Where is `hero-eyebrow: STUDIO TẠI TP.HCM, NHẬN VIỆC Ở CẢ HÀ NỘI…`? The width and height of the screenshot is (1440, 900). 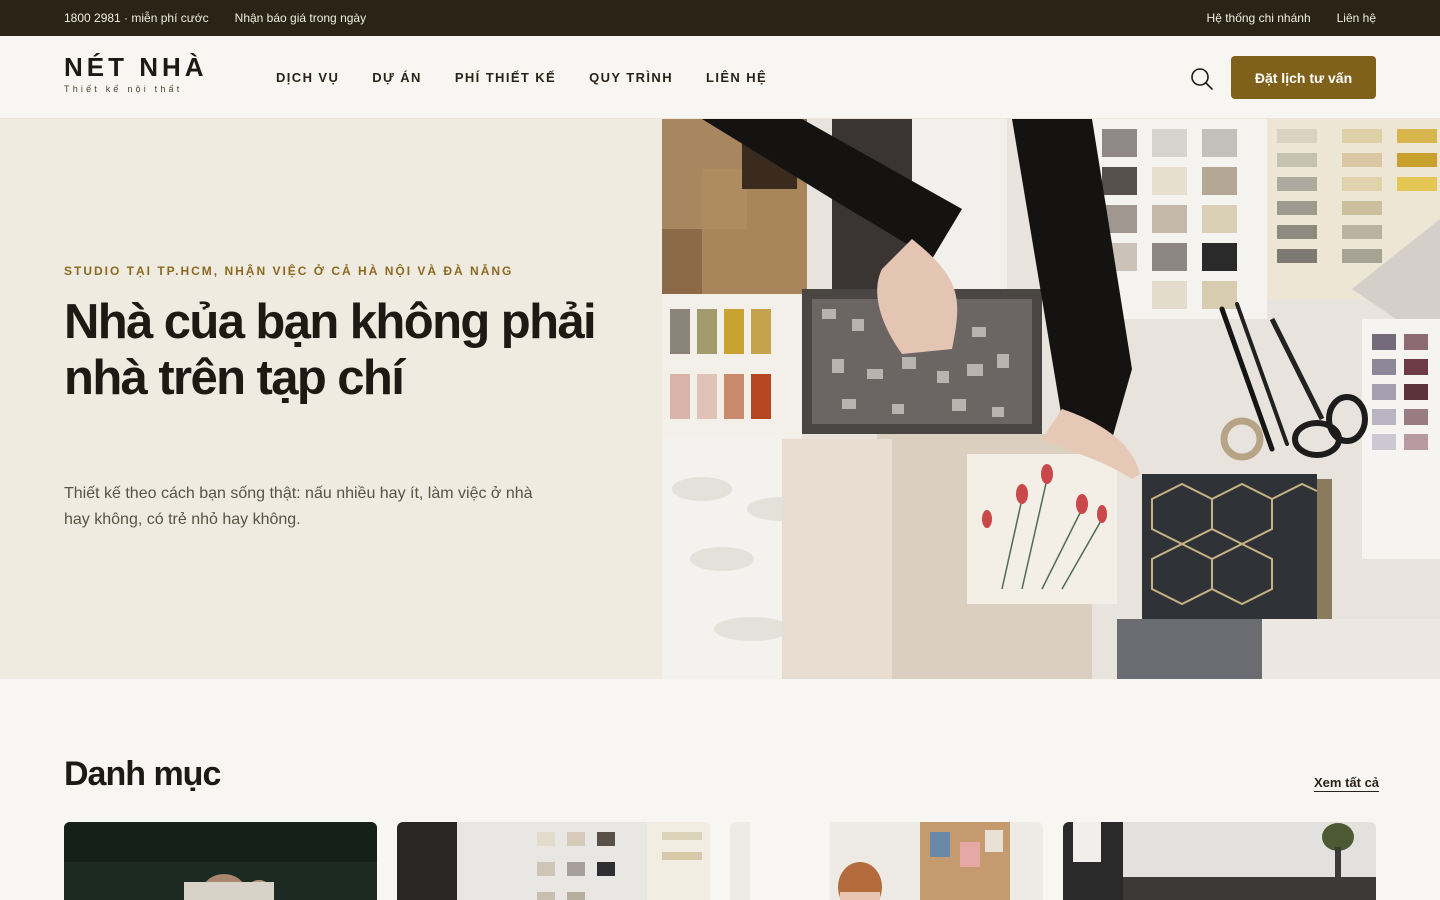
hero-eyebrow: STUDIO TẠI TP.HCM, NHẬN VIỆC Ở CẢ HÀ NỘI… is located at coordinates (289, 271).